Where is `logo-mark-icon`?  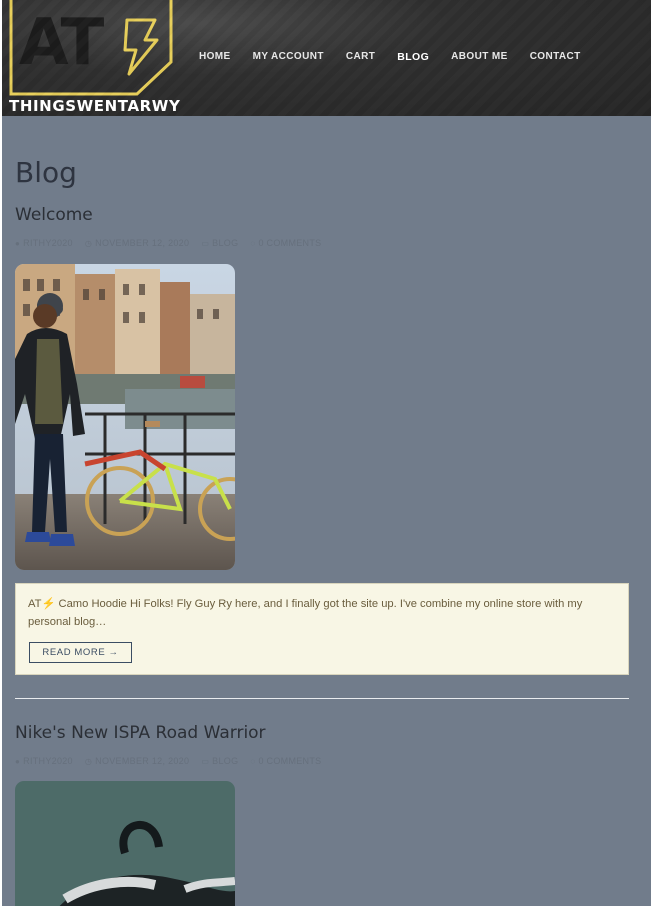 logo-mark-icon is located at coordinates (91, 48).